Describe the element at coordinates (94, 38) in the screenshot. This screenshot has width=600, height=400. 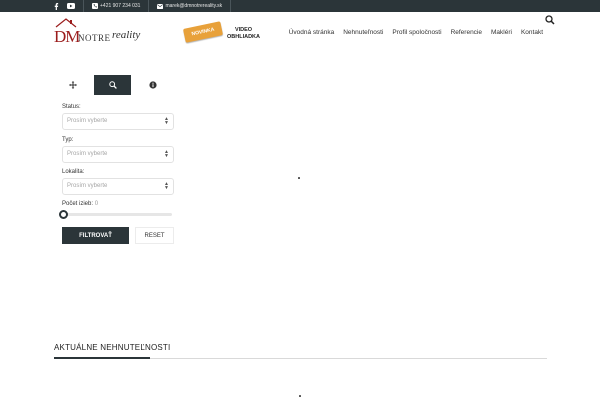
I see `logo-notre: NOTRE` at that location.